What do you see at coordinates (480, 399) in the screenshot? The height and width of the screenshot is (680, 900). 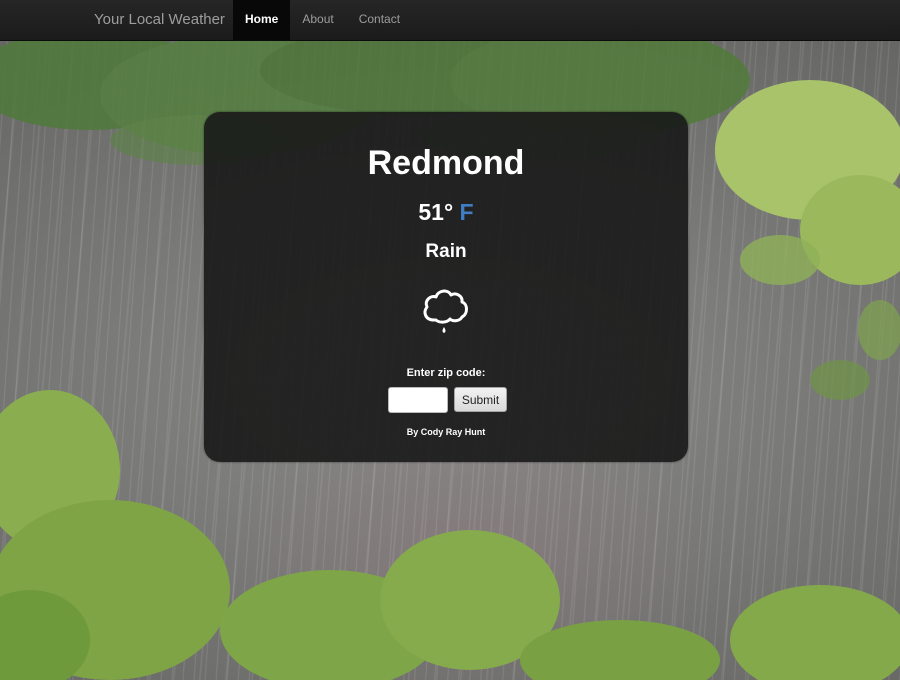 I see `submit-button: Submit` at bounding box center [480, 399].